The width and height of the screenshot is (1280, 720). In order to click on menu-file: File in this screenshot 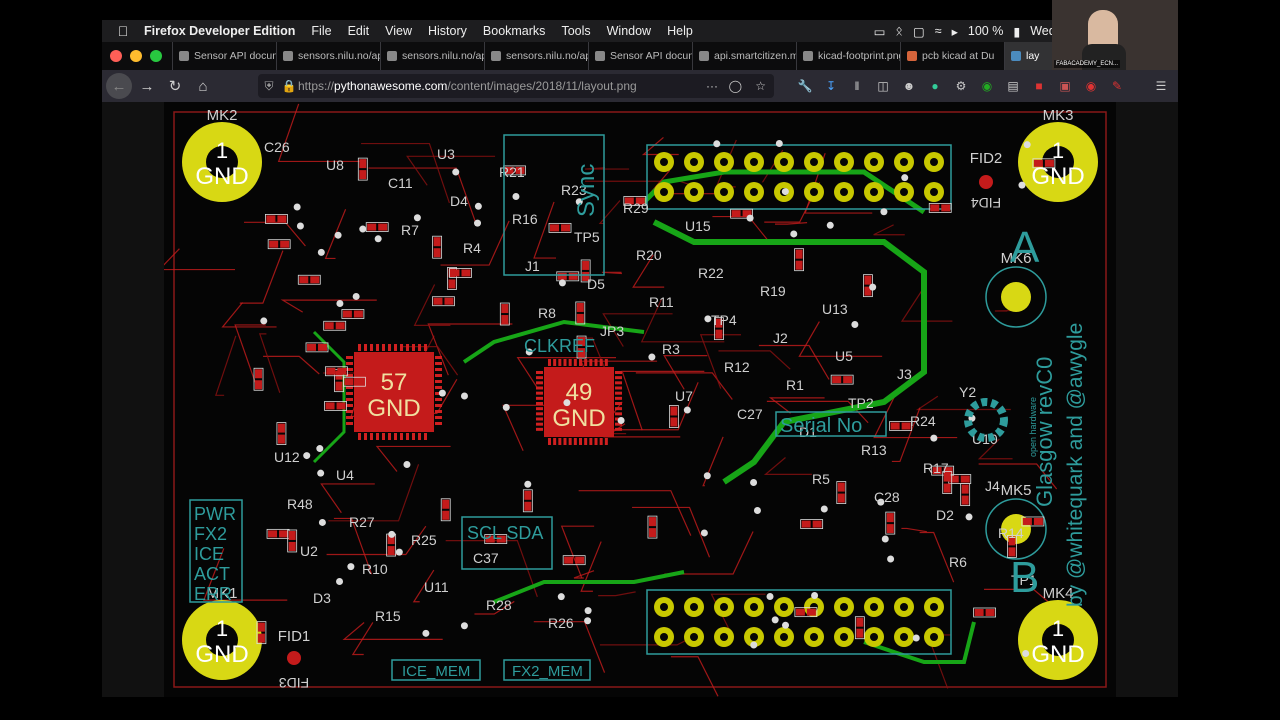, I will do `click(321, 31)`.